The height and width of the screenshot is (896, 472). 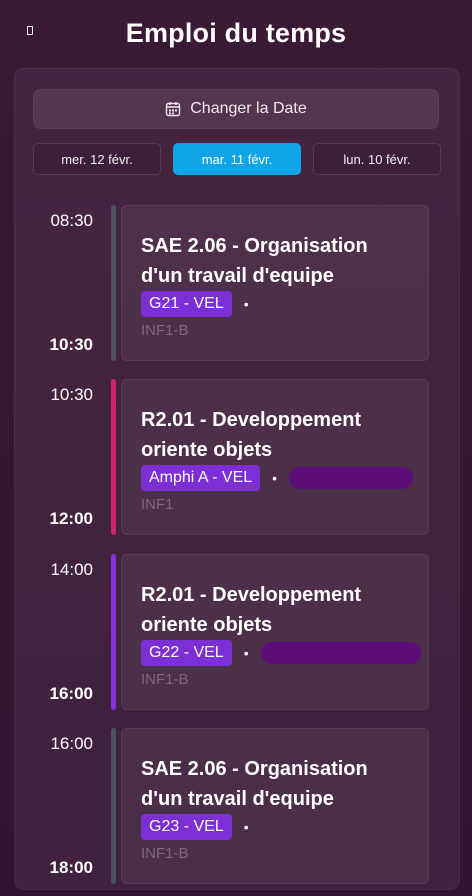 I want to click on event-meta: Amphi A - VEL •, so click(x=277, y=478).